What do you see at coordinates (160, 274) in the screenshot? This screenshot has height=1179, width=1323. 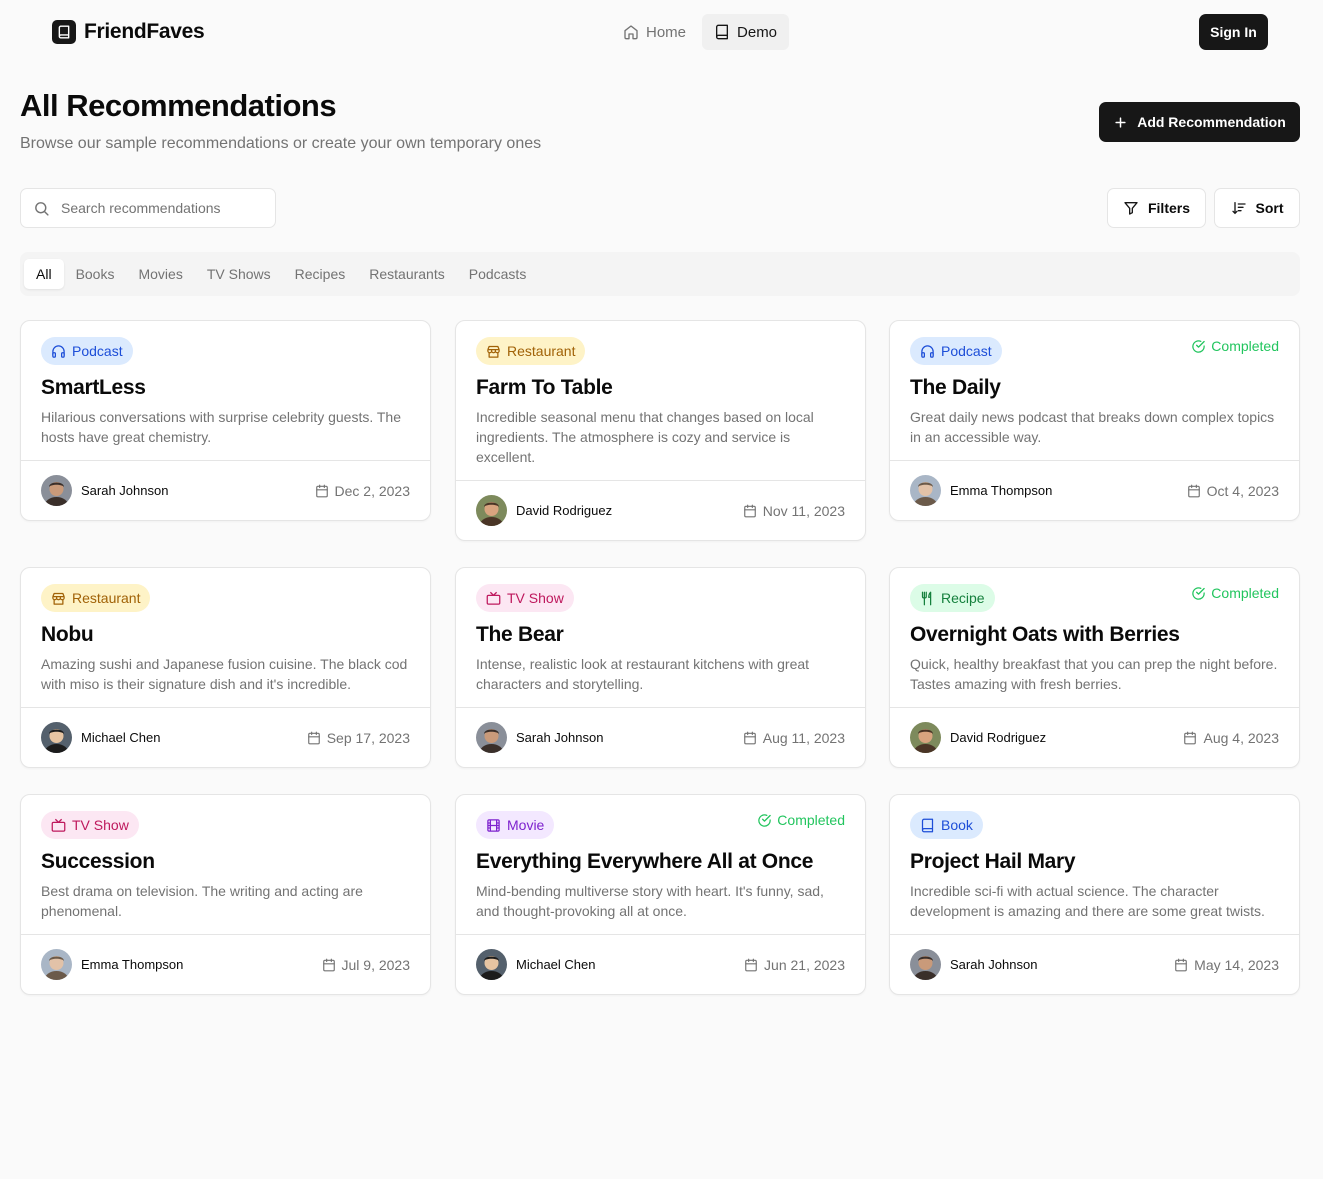 I see `tab-movies: Movies` at bounding box center [160, 274].